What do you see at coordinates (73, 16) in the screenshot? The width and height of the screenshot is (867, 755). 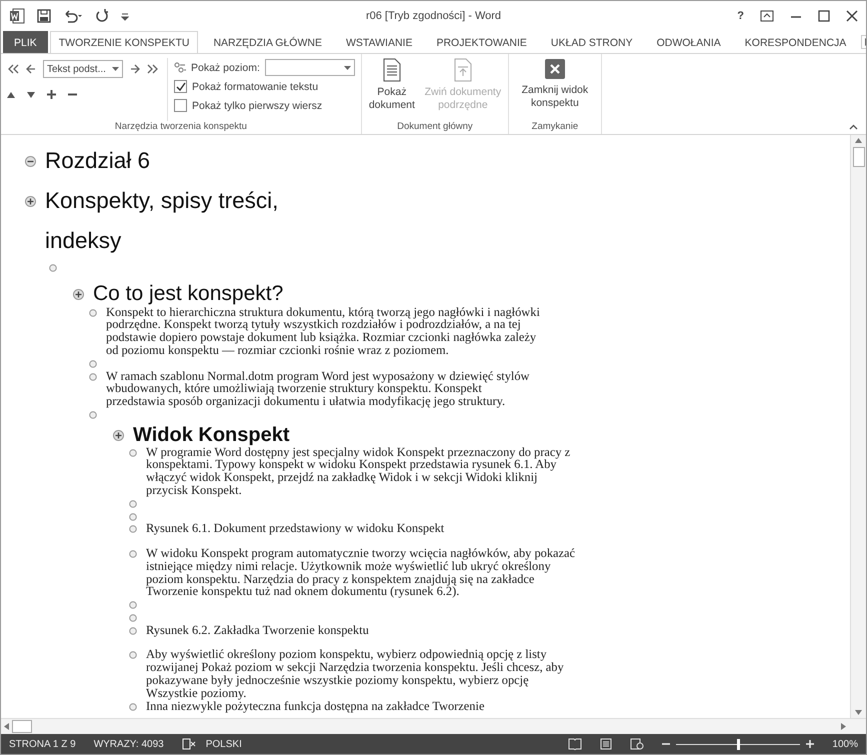 I see `undo-icon` at bounding box center [73, 16].